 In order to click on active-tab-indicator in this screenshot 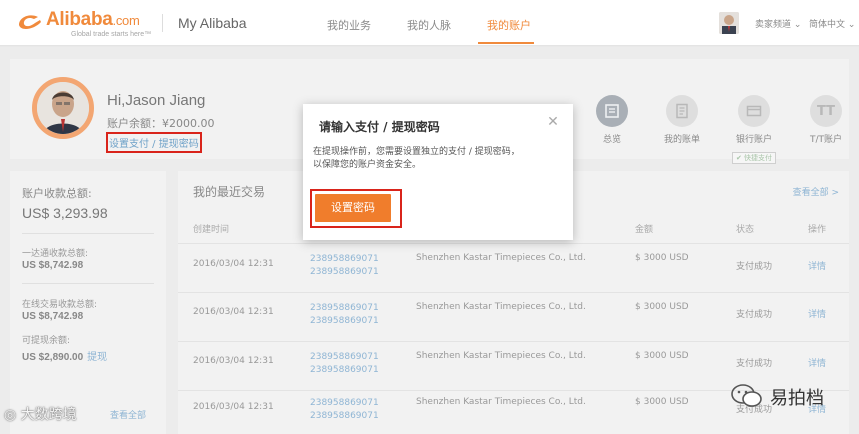, I will do `click(506, 43)`.